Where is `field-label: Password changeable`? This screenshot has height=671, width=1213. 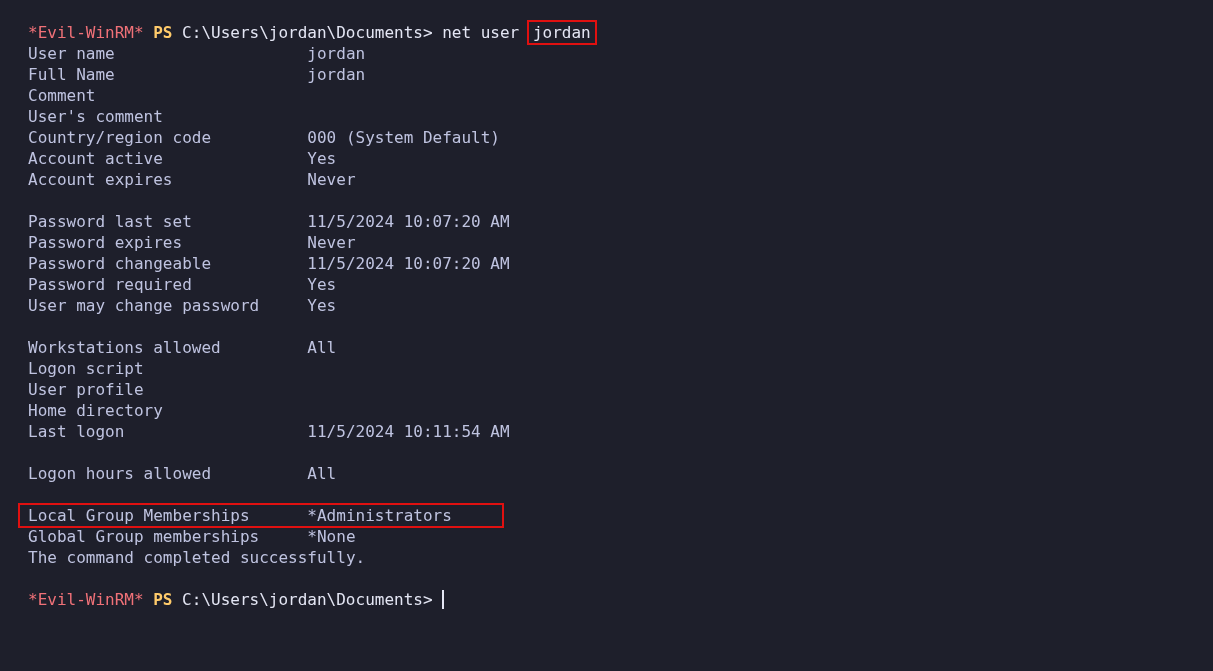
field-label: Password changeable is located at coordinates (120, 263).